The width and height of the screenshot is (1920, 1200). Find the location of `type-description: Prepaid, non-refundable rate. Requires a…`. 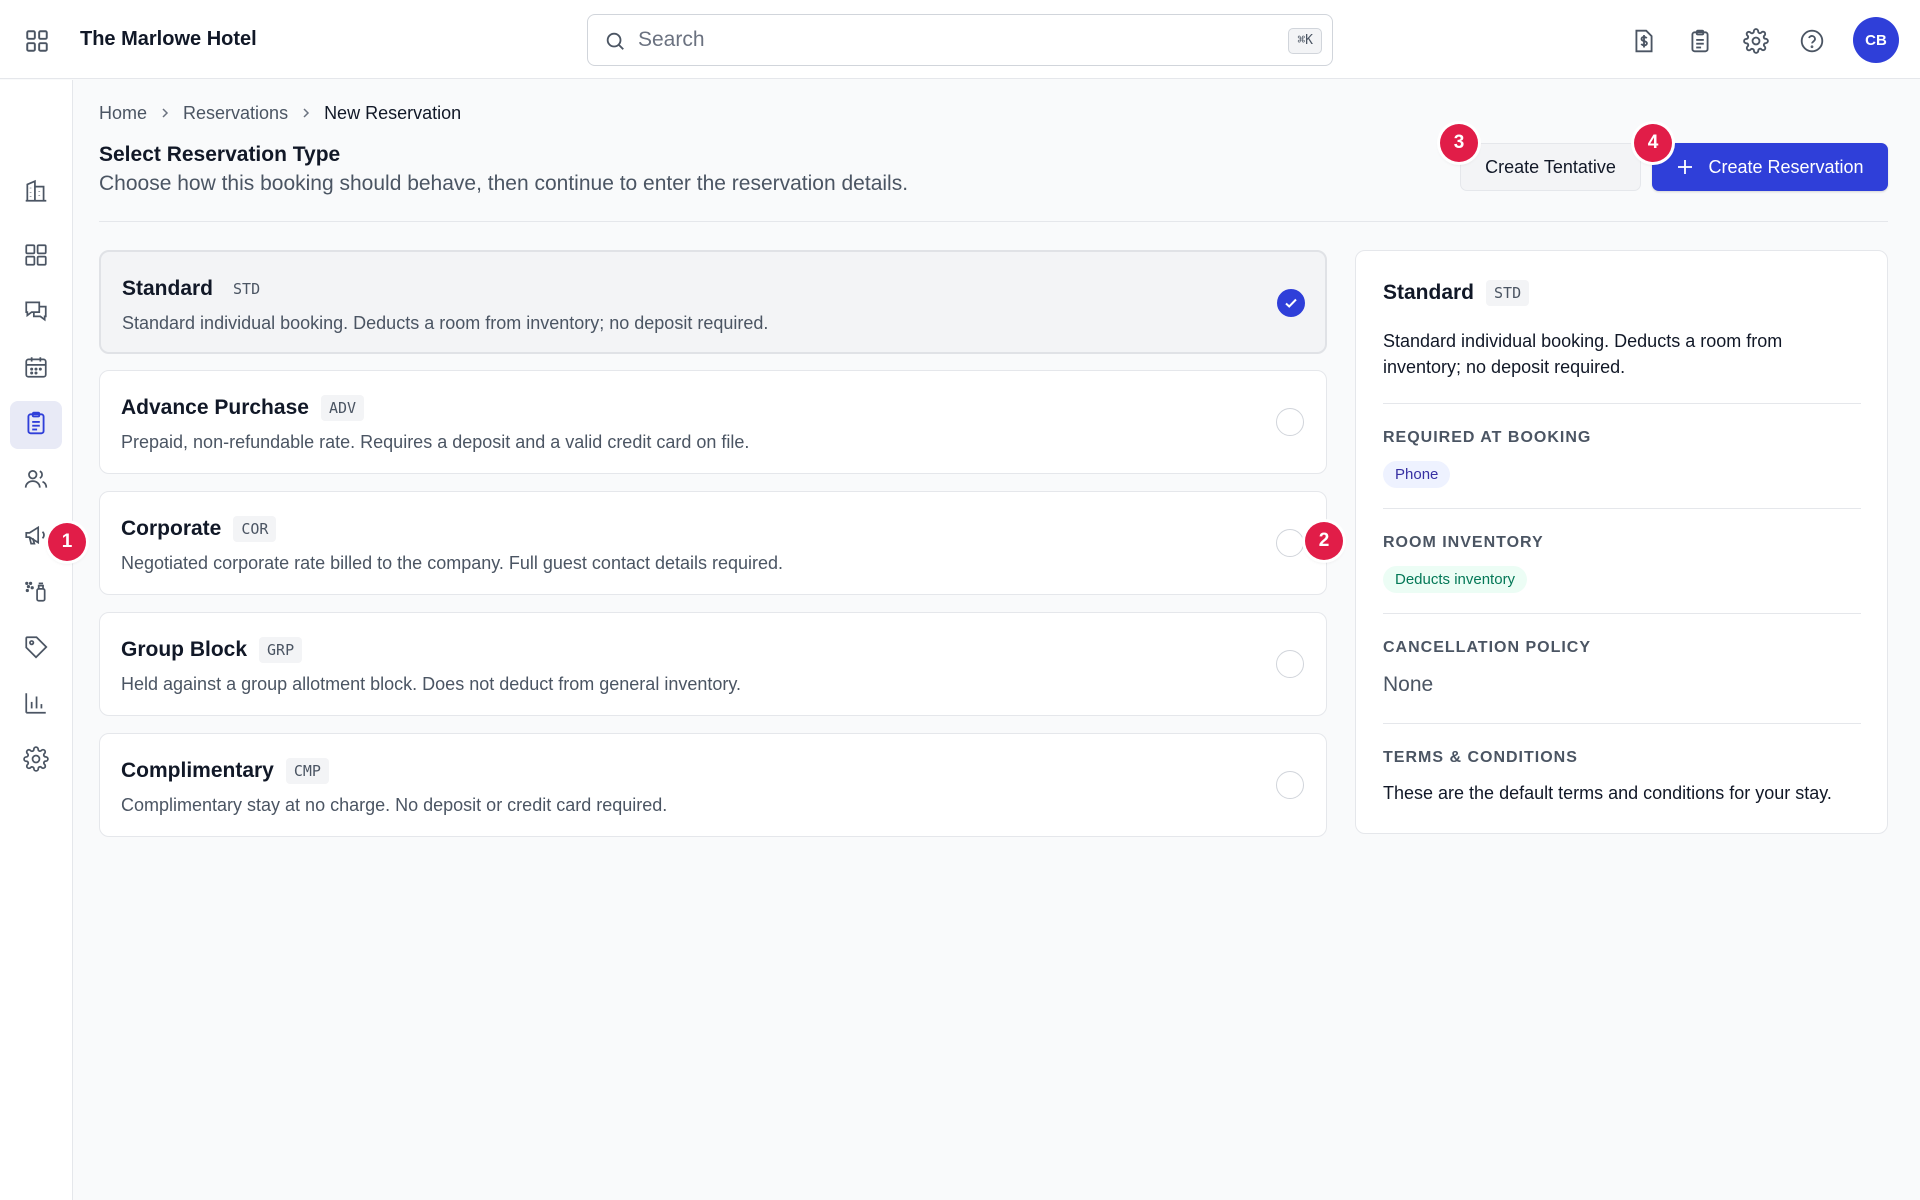

type-description: Prepaid, non-refundable rate. Requires a… is located at coordinates (435, 442).